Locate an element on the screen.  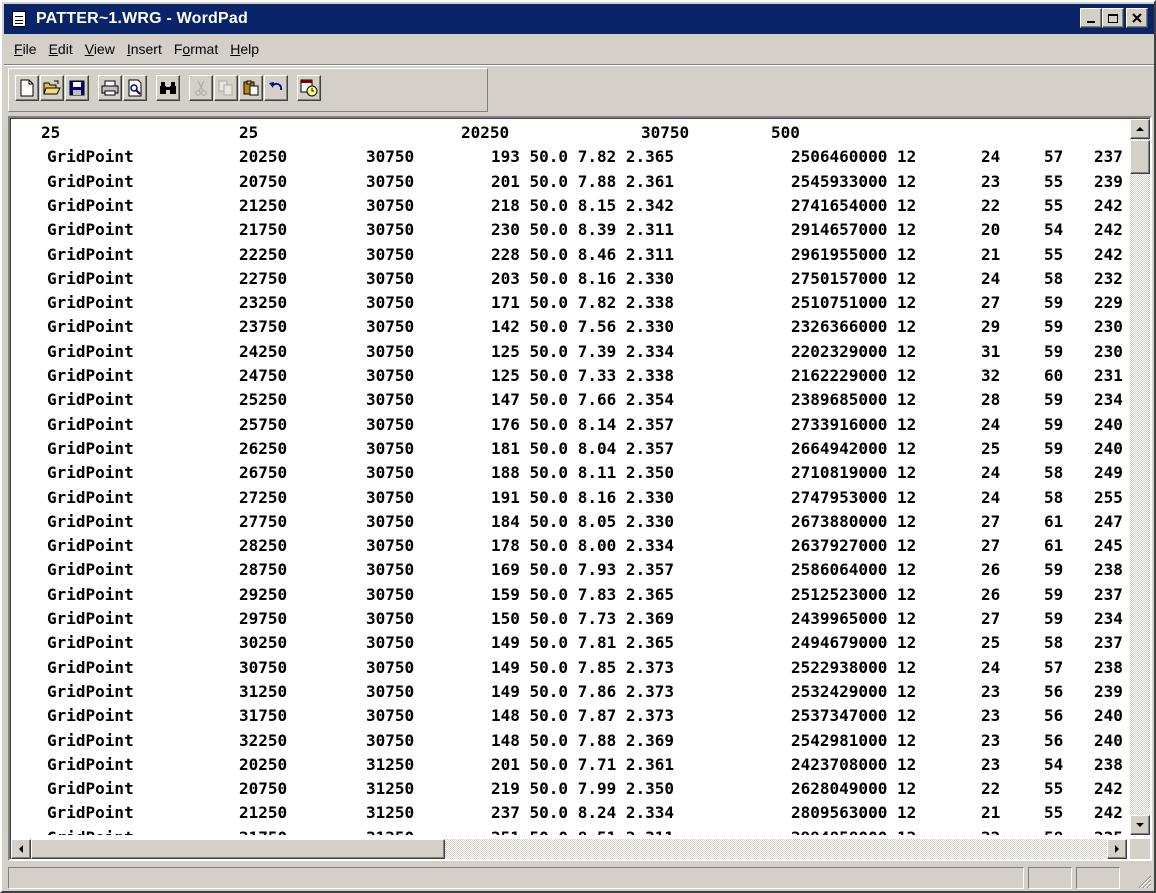
menu-format: Format is located at coordinates (196, 49).